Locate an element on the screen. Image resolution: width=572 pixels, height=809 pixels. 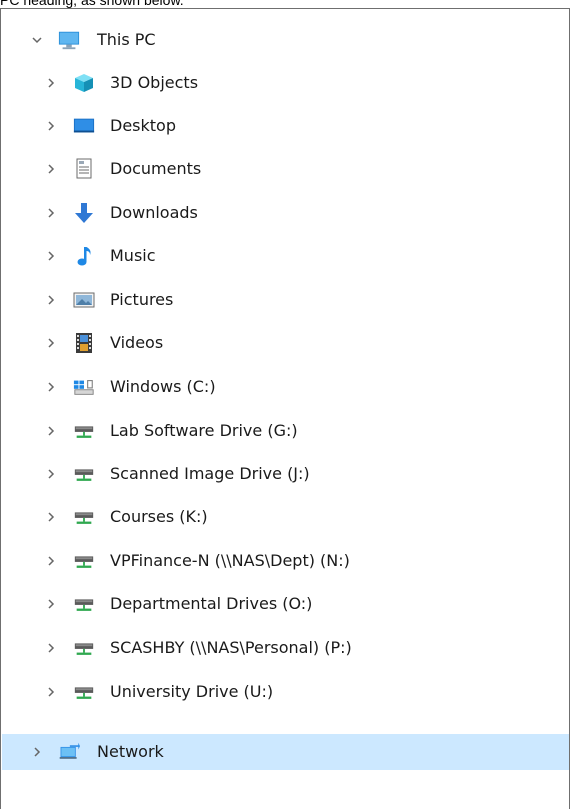
tree-item-university-drive: University Drive (U:) is located at coordinates (285, 692).